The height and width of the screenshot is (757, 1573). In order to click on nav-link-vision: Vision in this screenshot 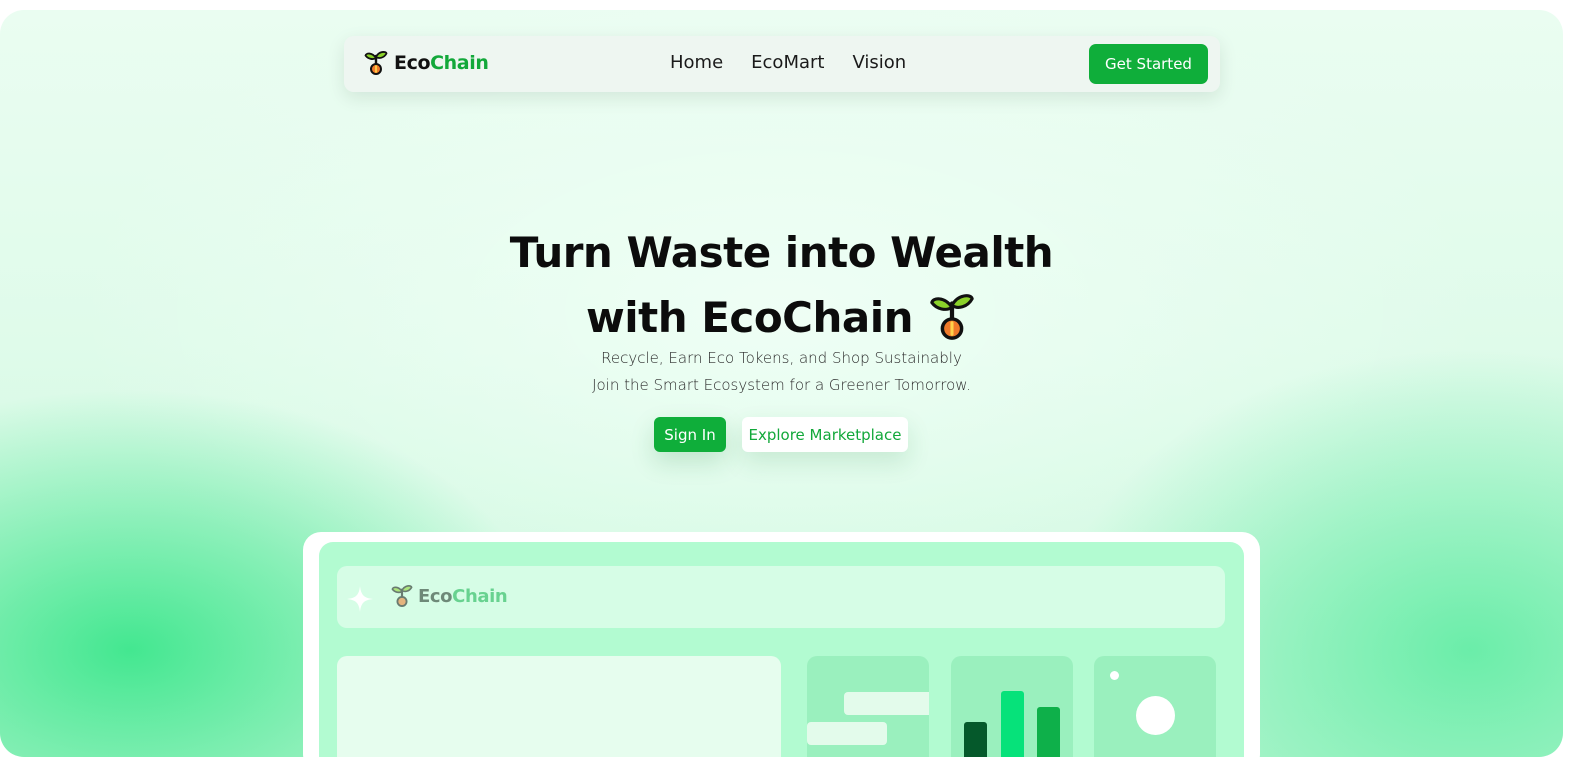, I will do `click(879, 62)`.